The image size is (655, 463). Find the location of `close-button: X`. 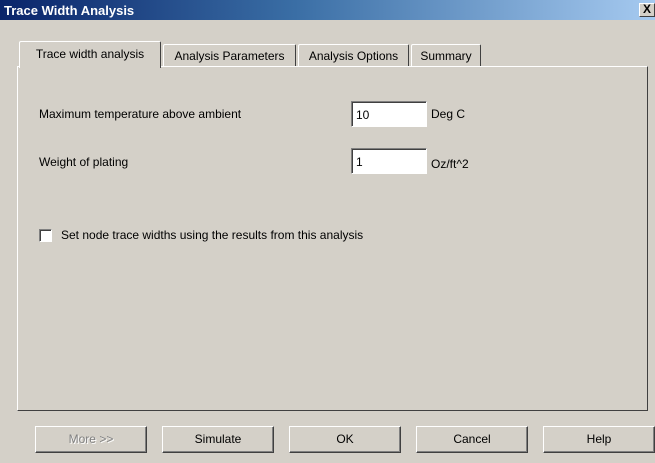

close-button: X is located at coordinates (647, 10).